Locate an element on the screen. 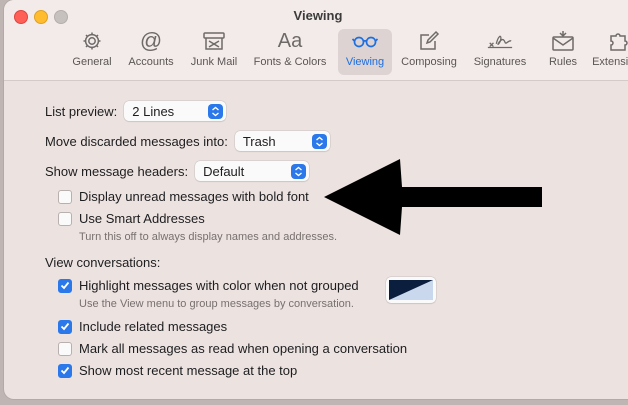 The image size is (628, 405). compose-icon is located at coordinates (429, 41).